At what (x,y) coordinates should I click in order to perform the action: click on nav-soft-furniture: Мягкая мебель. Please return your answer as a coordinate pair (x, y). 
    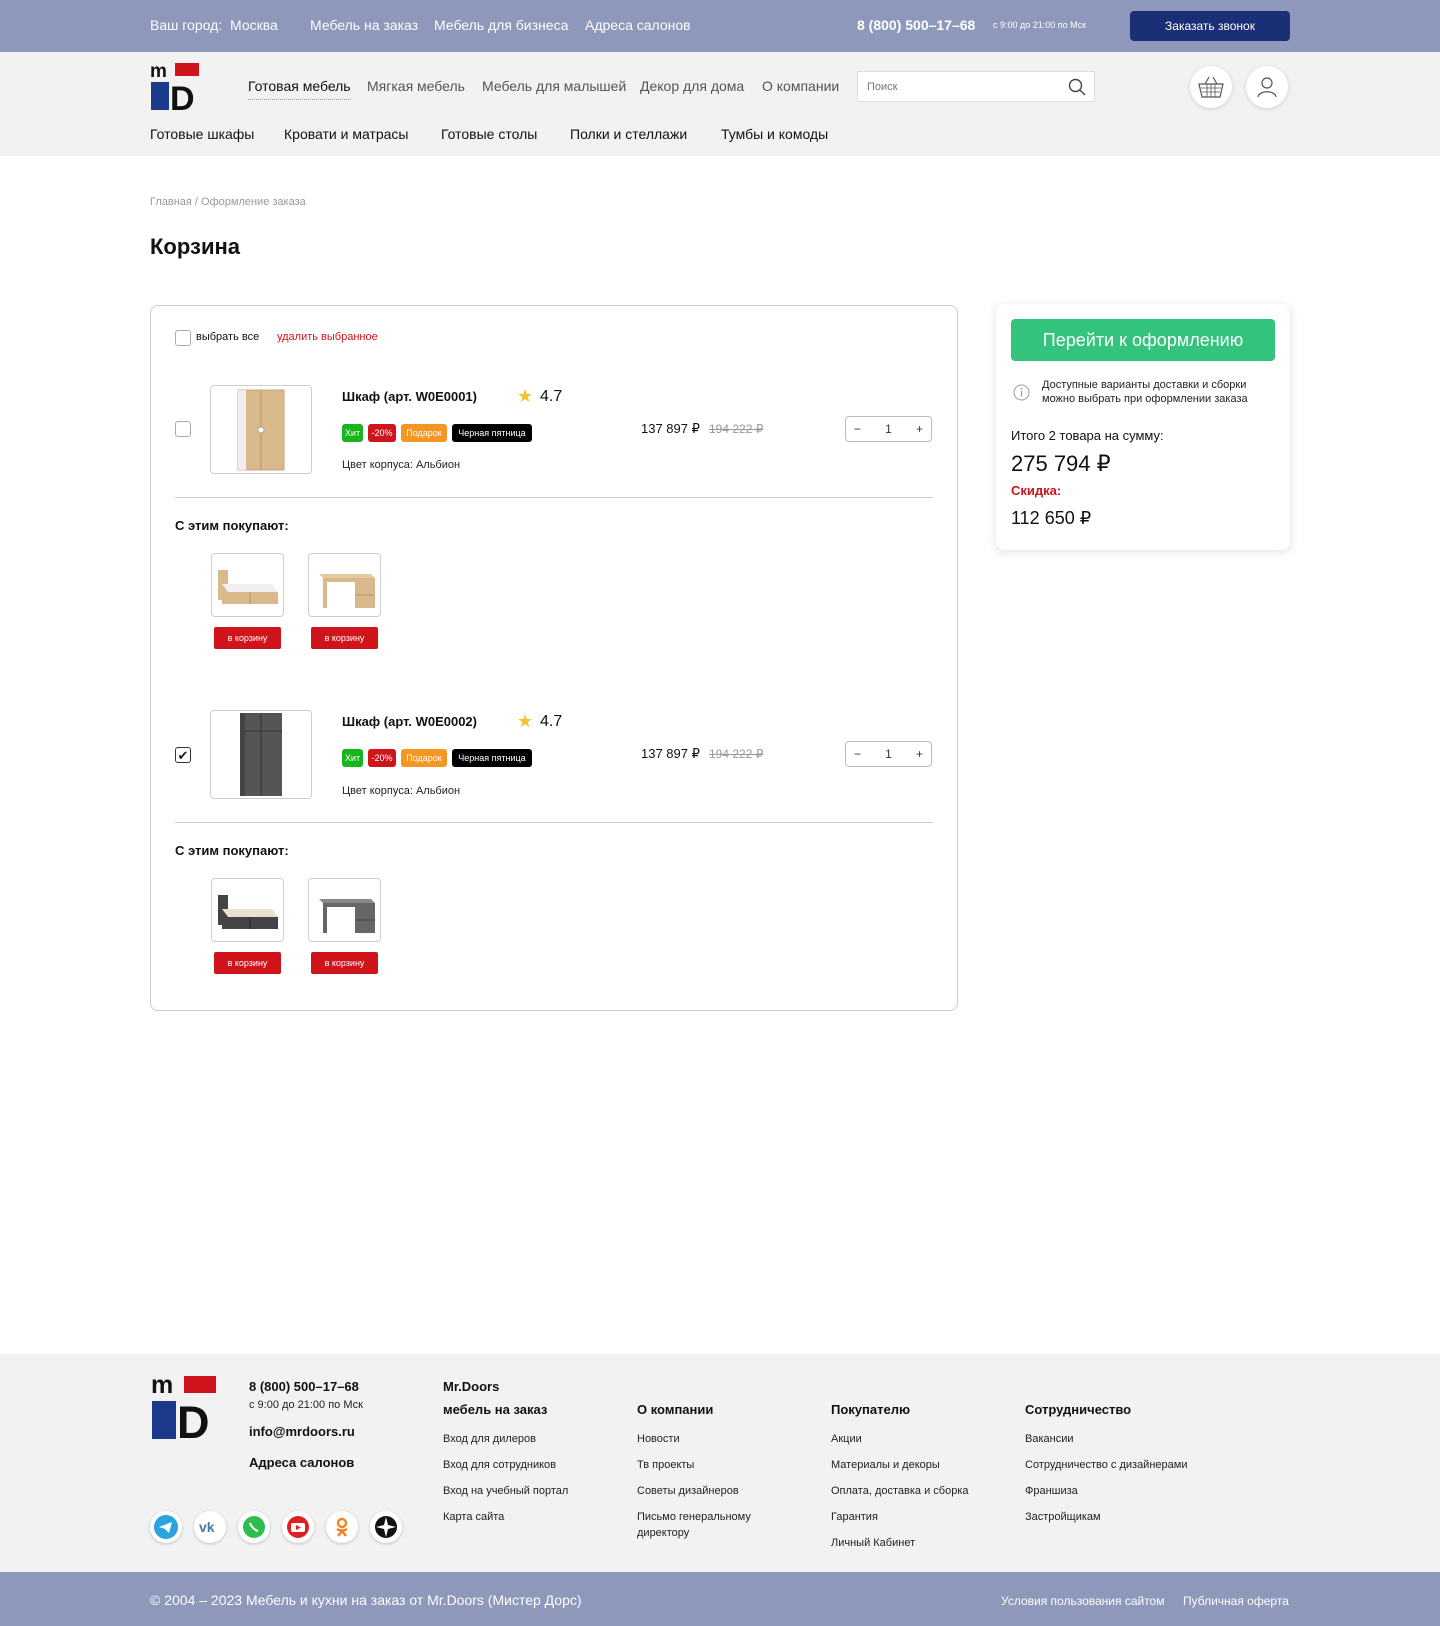
    Looking at the image, I should click on (416, 86).